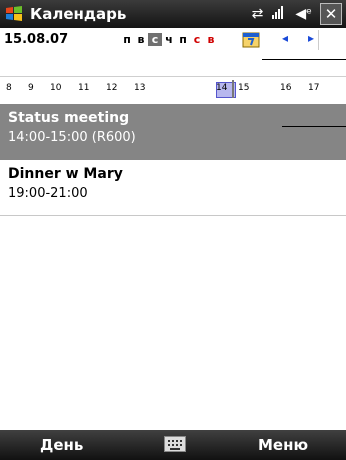 The height and width of the screenshot is (460, 346). I want to click on weekday-thu: ч, so click(169, 39).